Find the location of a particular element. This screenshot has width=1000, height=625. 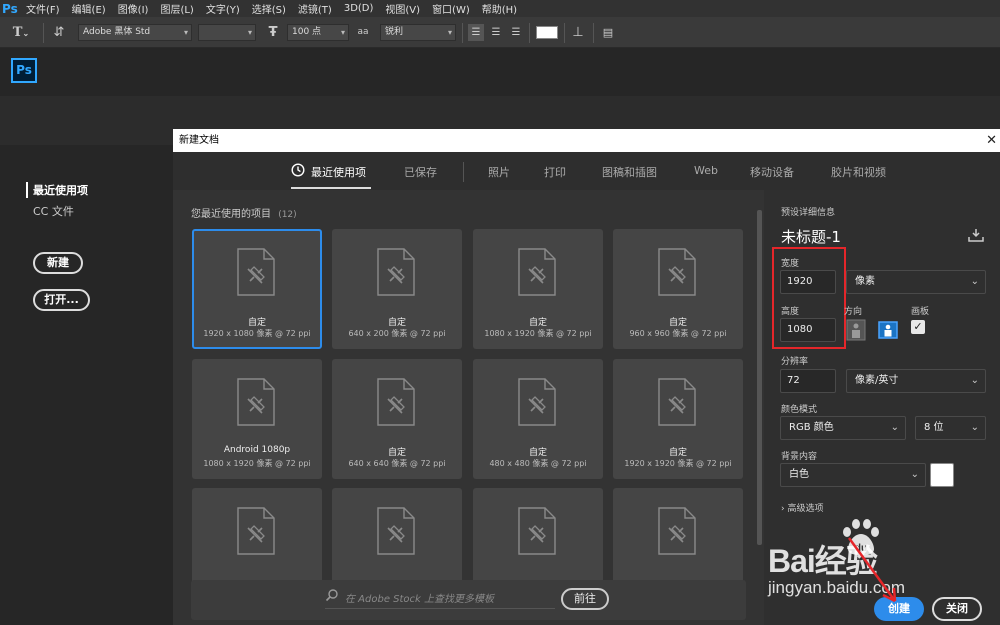

preset-card: 自定 640 x 640 像素 @ 72 ppi is located at coordinates (397, 419).